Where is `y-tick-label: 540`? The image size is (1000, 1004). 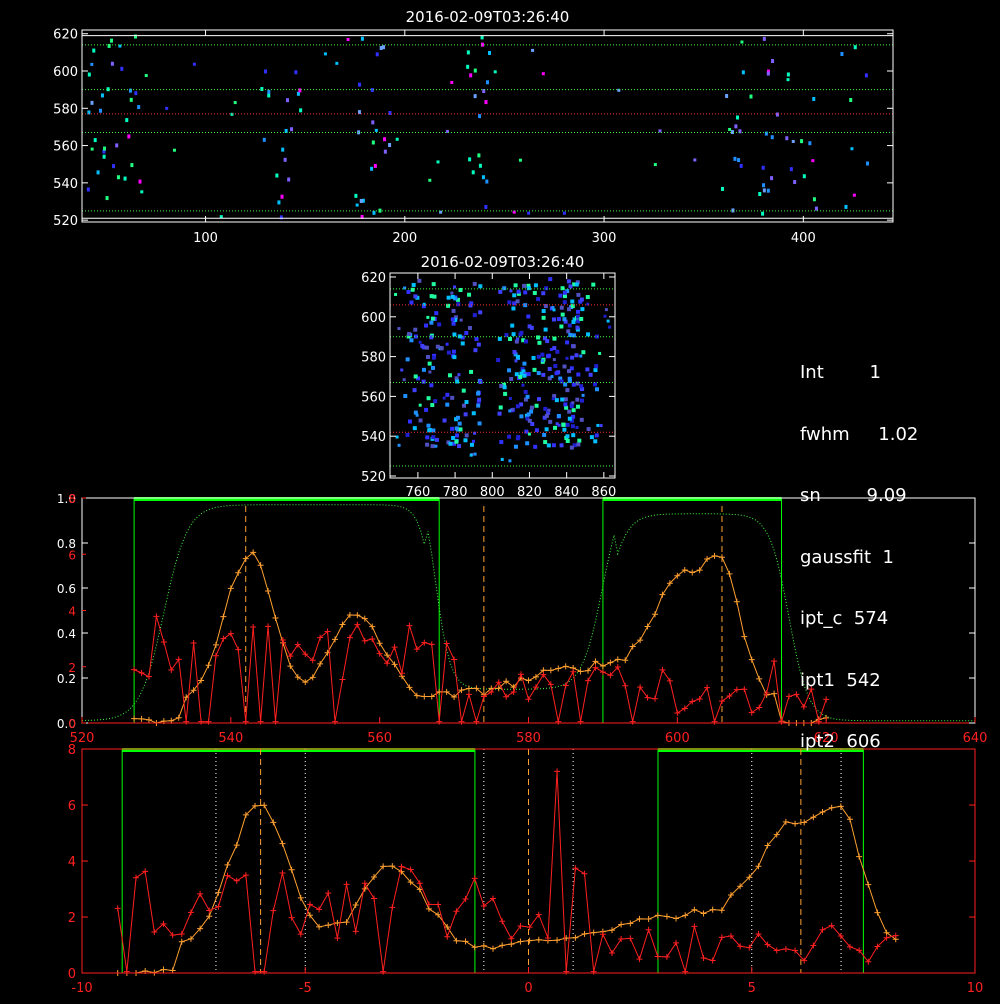 y-tick-label: 540 is located at coordinates (373, 437).